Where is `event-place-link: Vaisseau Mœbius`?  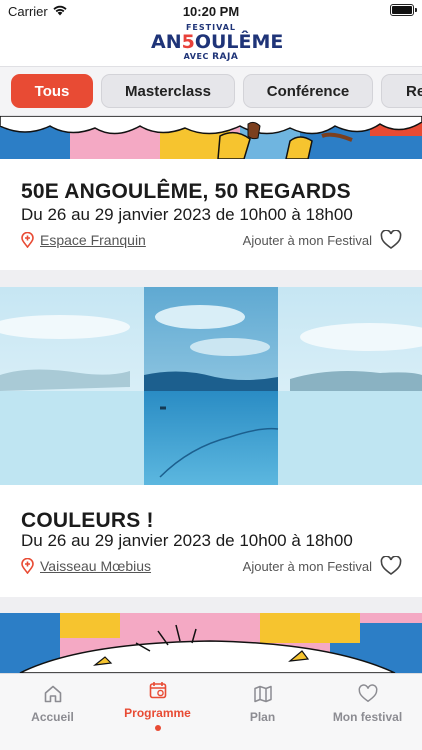 event-place-link: Vaisseau Mœbius is located at coordinates (86, 566).